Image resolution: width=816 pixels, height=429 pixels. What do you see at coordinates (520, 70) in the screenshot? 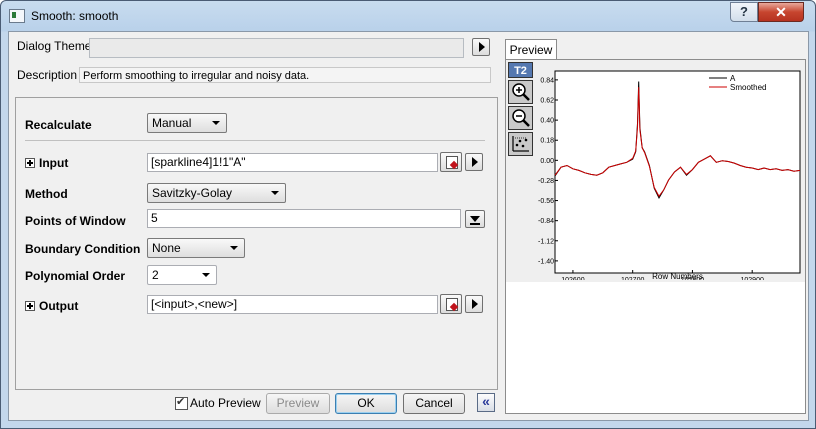
I see `layer-t2-indicator: T2` at bounding box center [520, 70].